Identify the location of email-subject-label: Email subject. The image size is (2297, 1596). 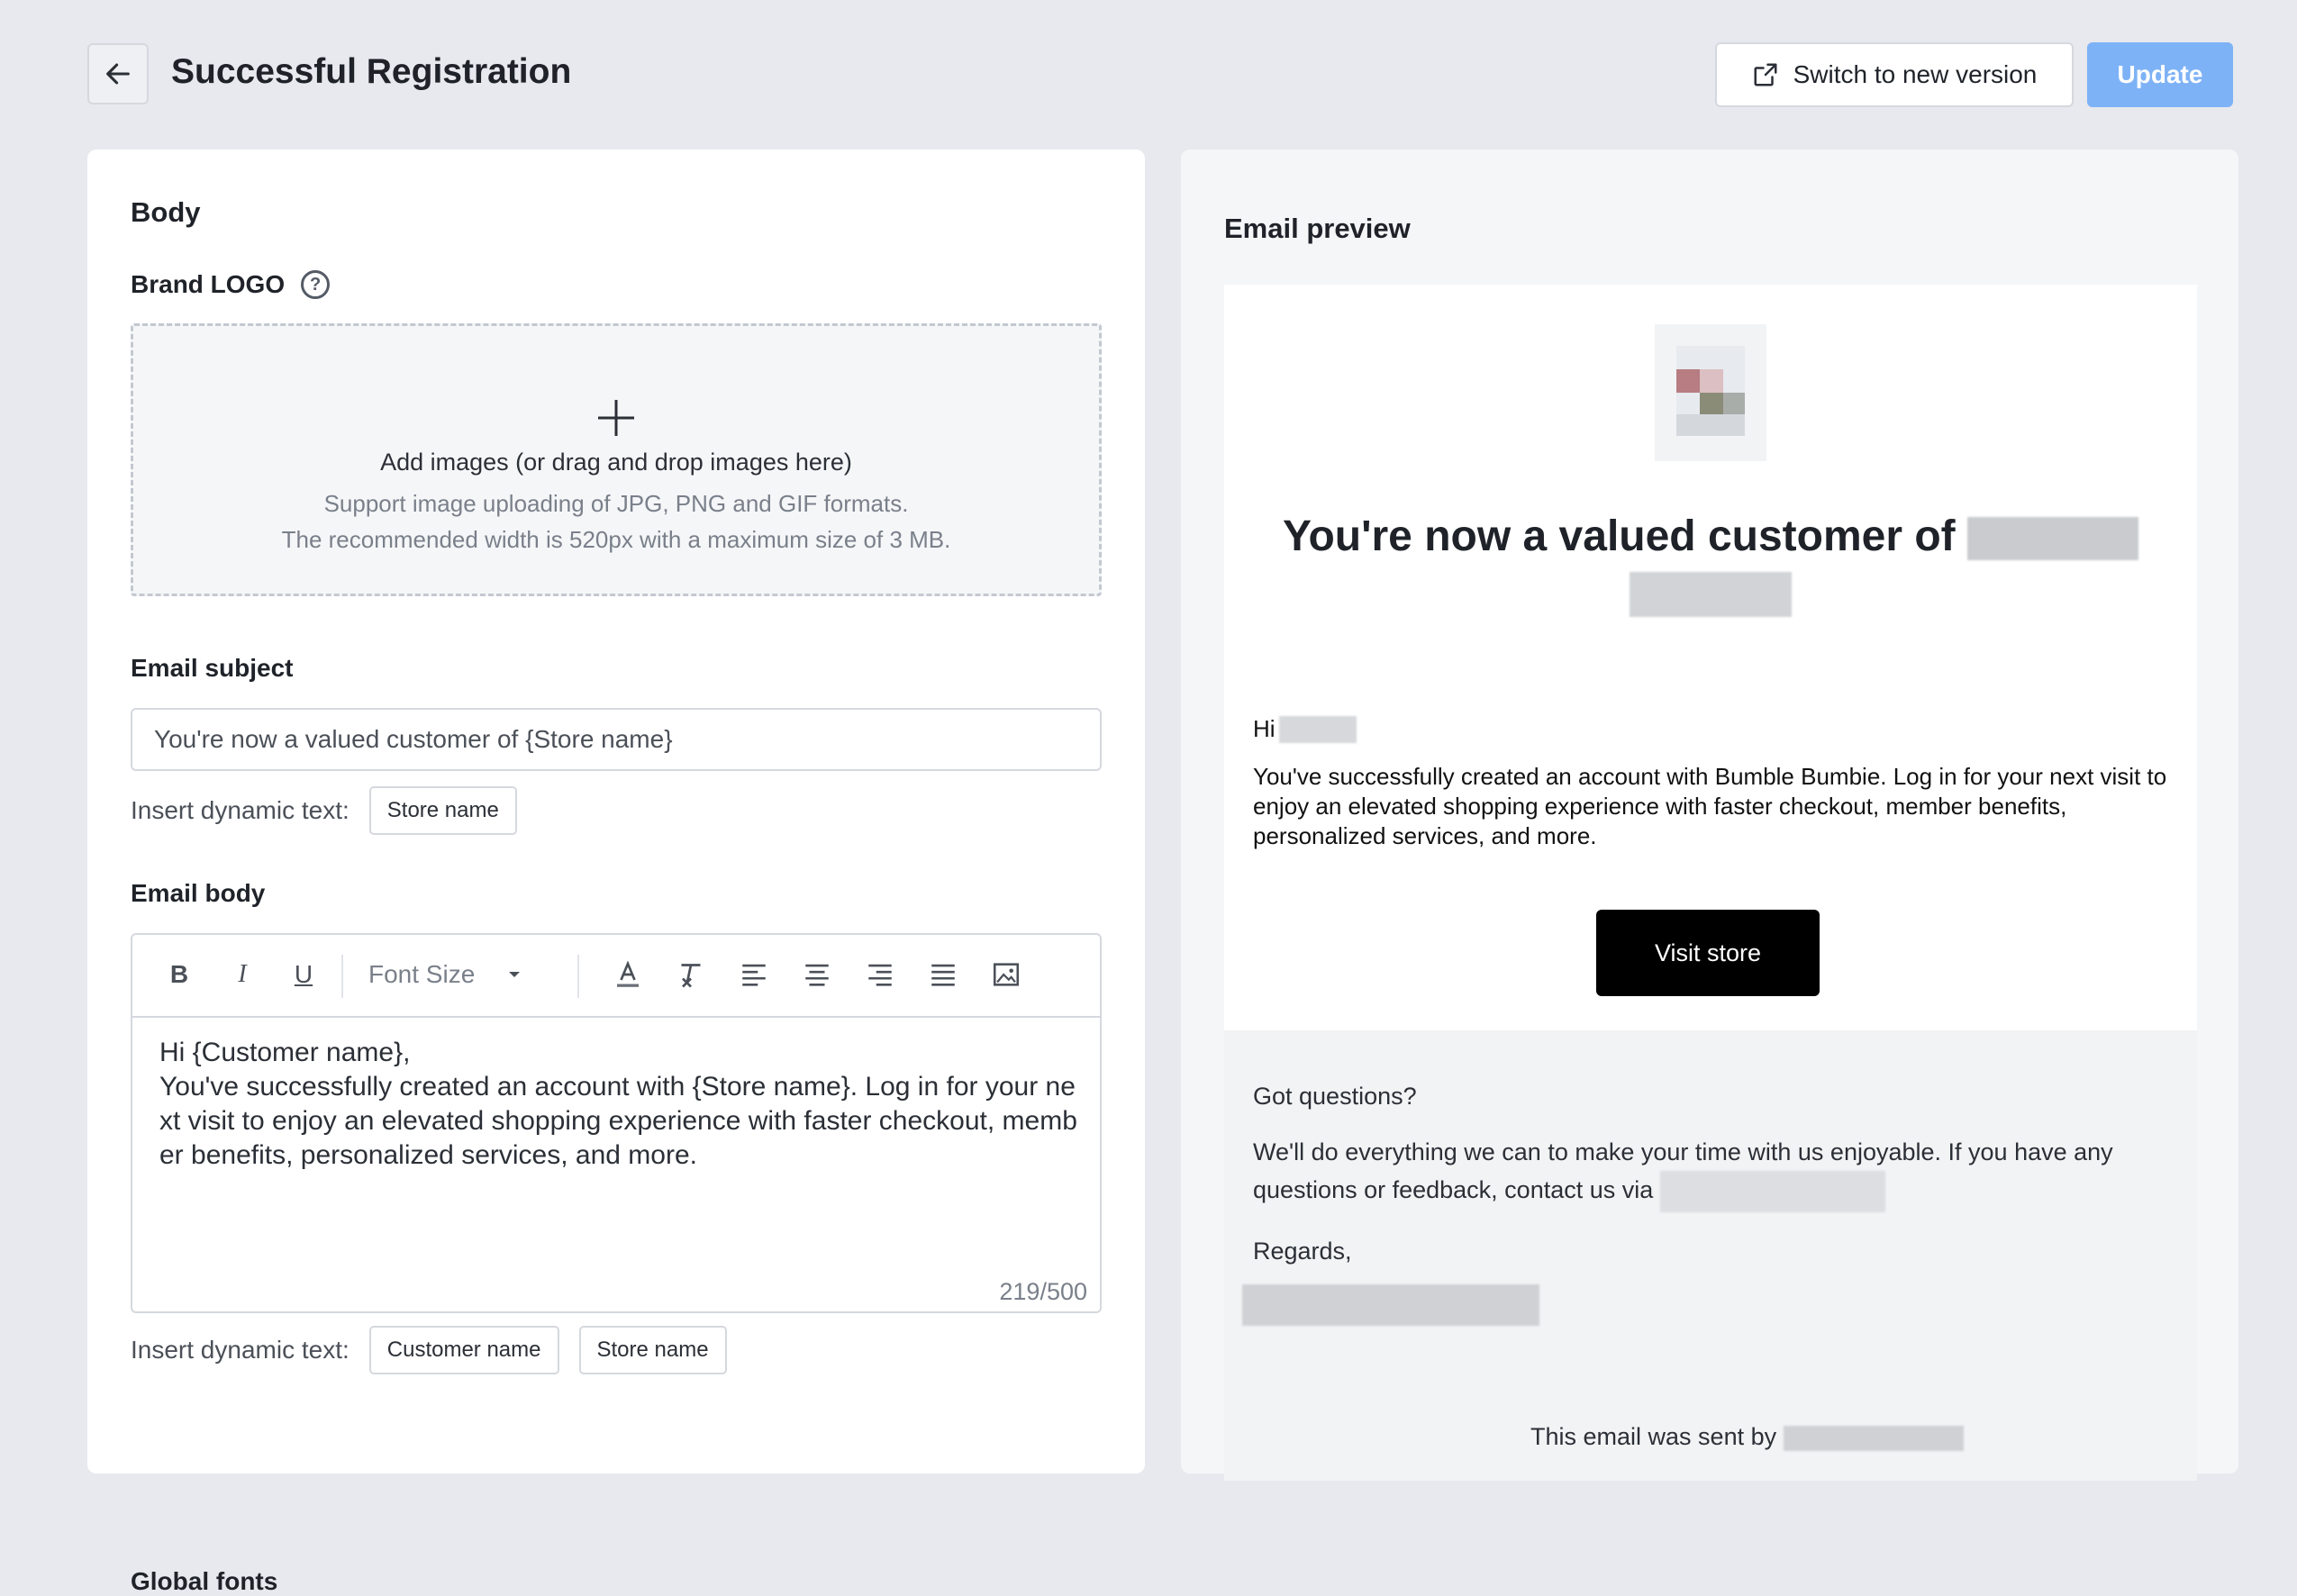
(212, 668).